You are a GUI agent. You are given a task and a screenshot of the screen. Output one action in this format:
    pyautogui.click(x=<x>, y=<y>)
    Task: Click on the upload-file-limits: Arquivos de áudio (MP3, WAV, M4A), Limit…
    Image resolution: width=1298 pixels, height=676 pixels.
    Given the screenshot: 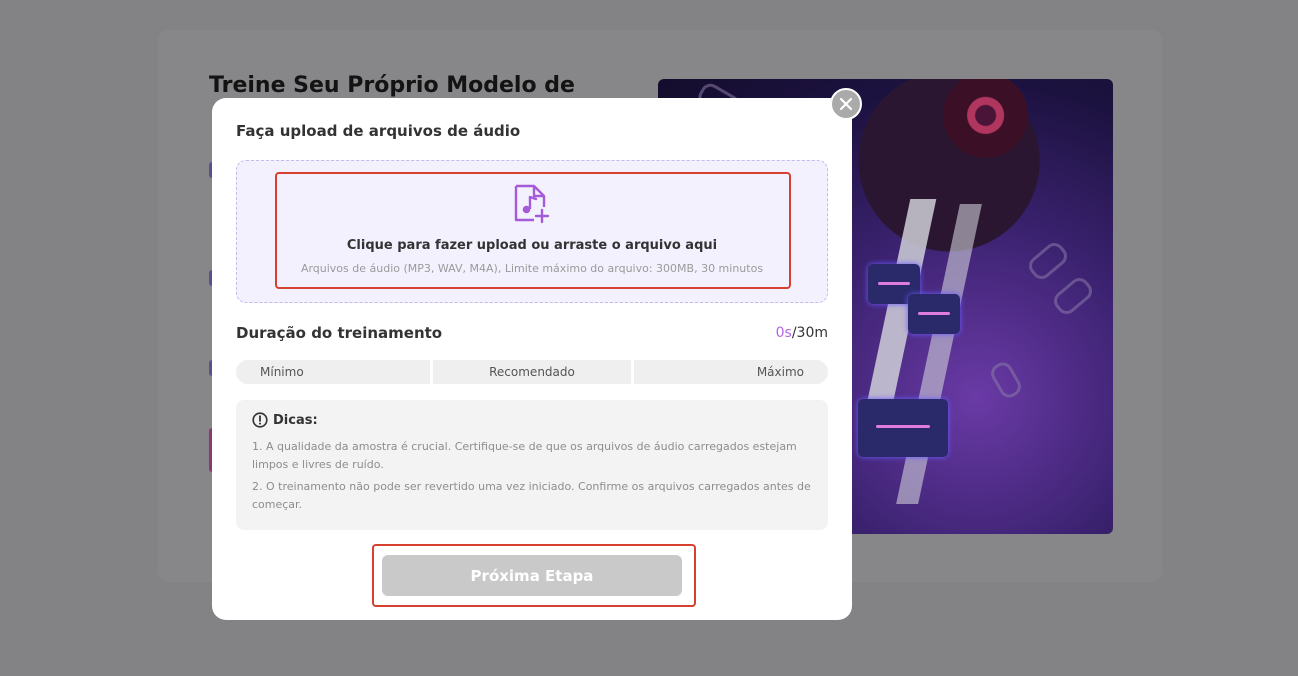 What is the action you would take?
    pyautogui.click(x=532, y=268)
    